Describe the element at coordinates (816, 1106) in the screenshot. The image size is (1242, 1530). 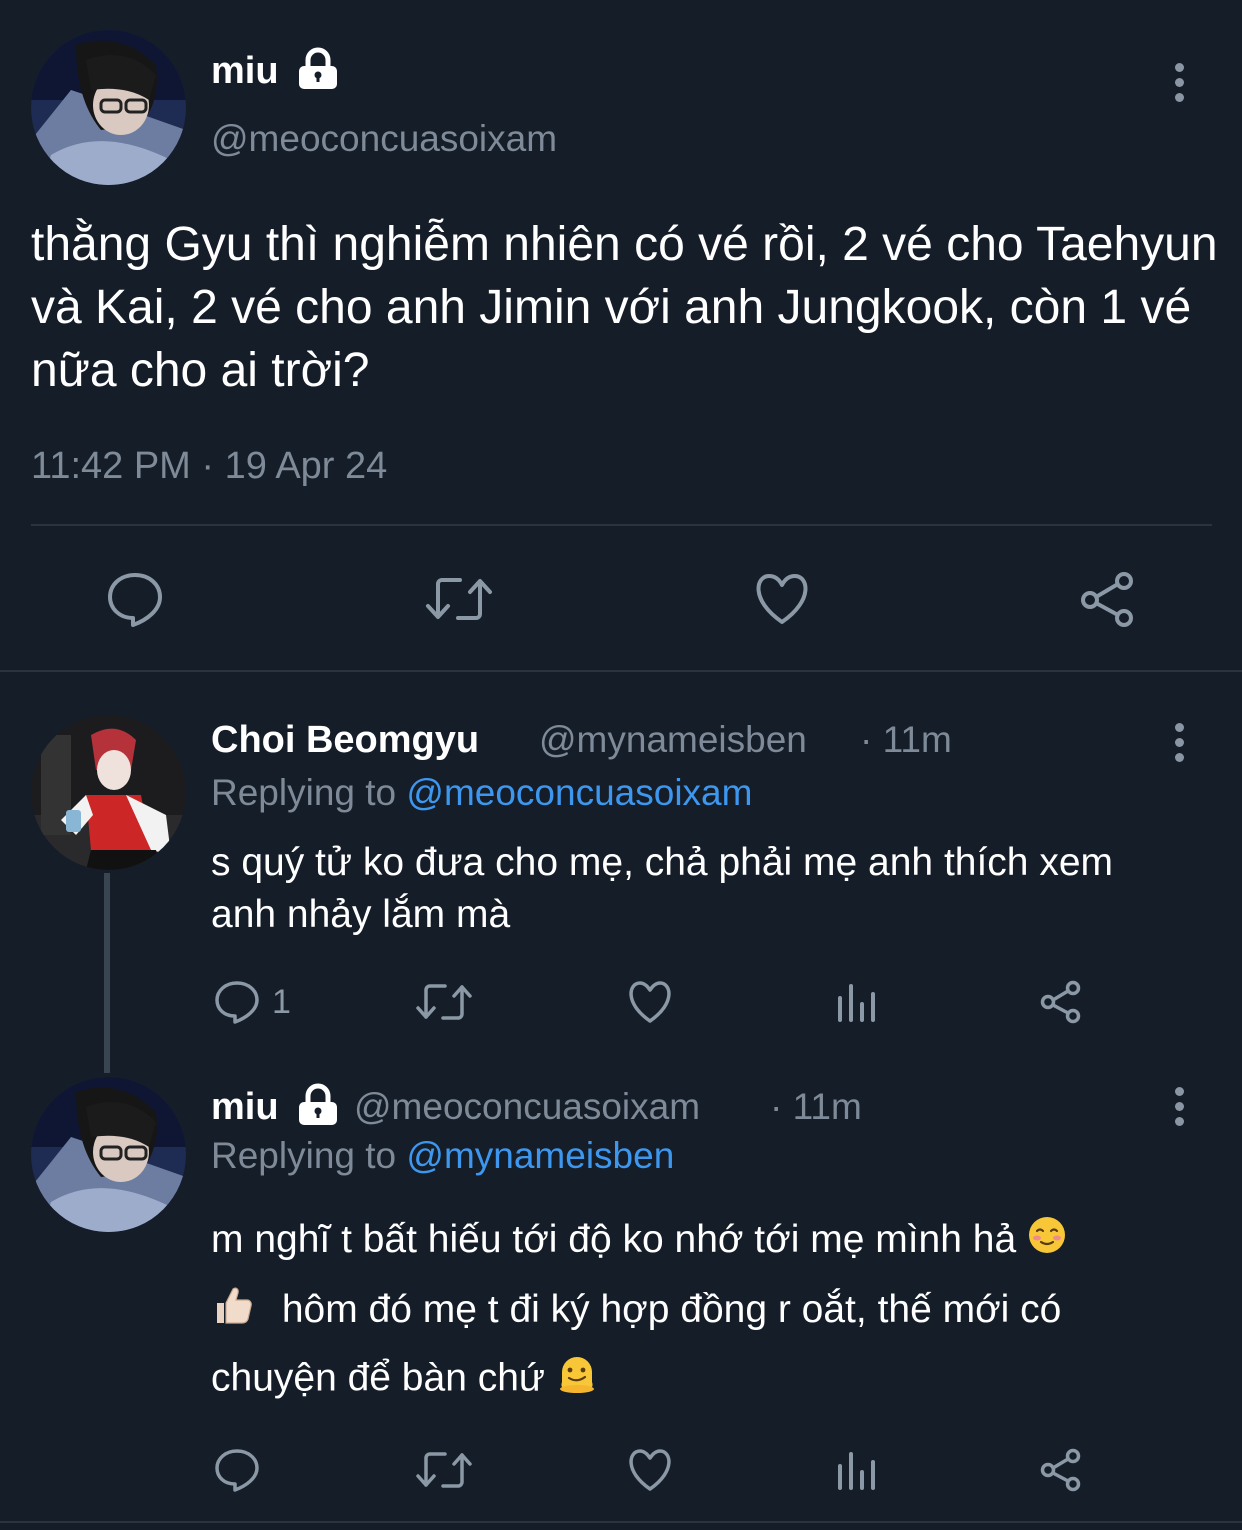
I see `reply2-time: · 11m` at that location.